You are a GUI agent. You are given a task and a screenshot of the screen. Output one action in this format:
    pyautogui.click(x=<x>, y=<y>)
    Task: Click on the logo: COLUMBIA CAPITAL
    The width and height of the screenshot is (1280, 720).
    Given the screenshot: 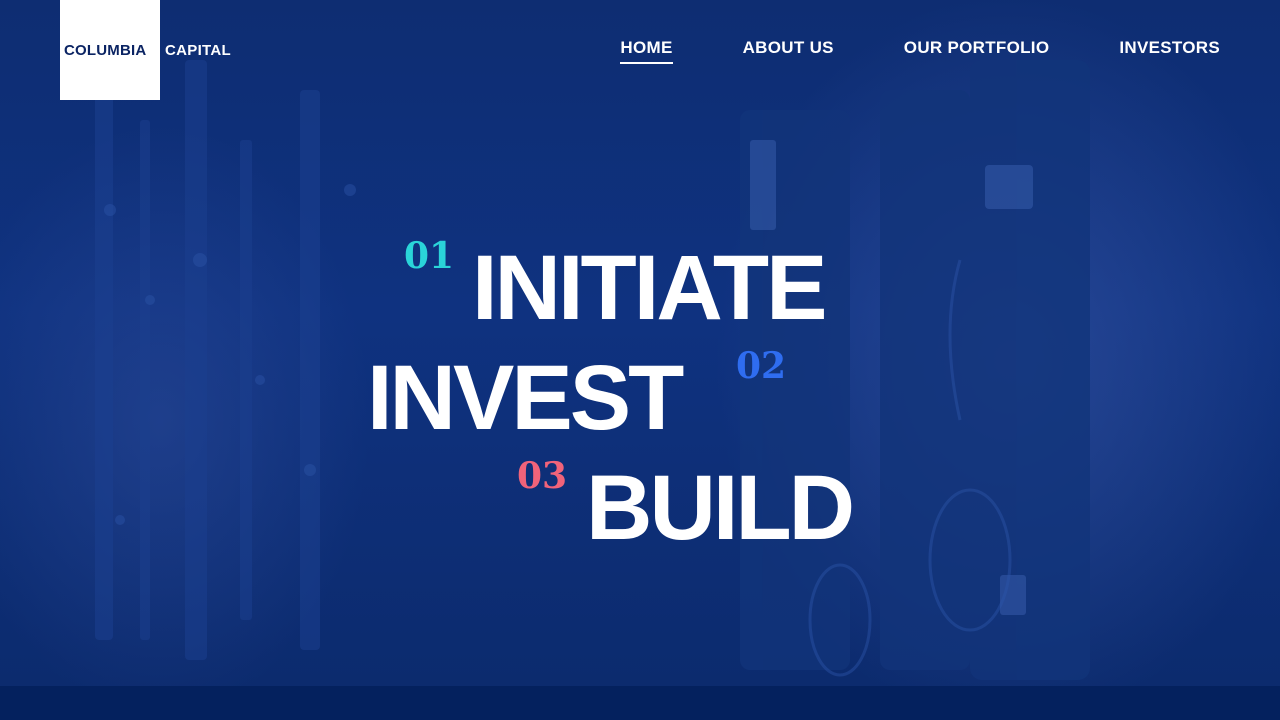 What is the action you would take?
    pyautogui.click(x=145, y=50)
    